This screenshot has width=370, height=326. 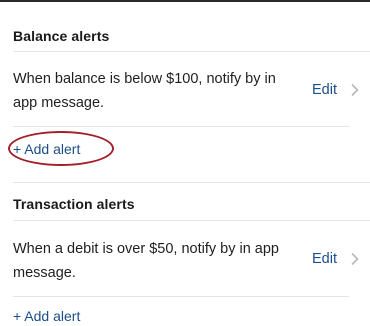 I want to click on balance-header-divider, so click(x=191, y=51).